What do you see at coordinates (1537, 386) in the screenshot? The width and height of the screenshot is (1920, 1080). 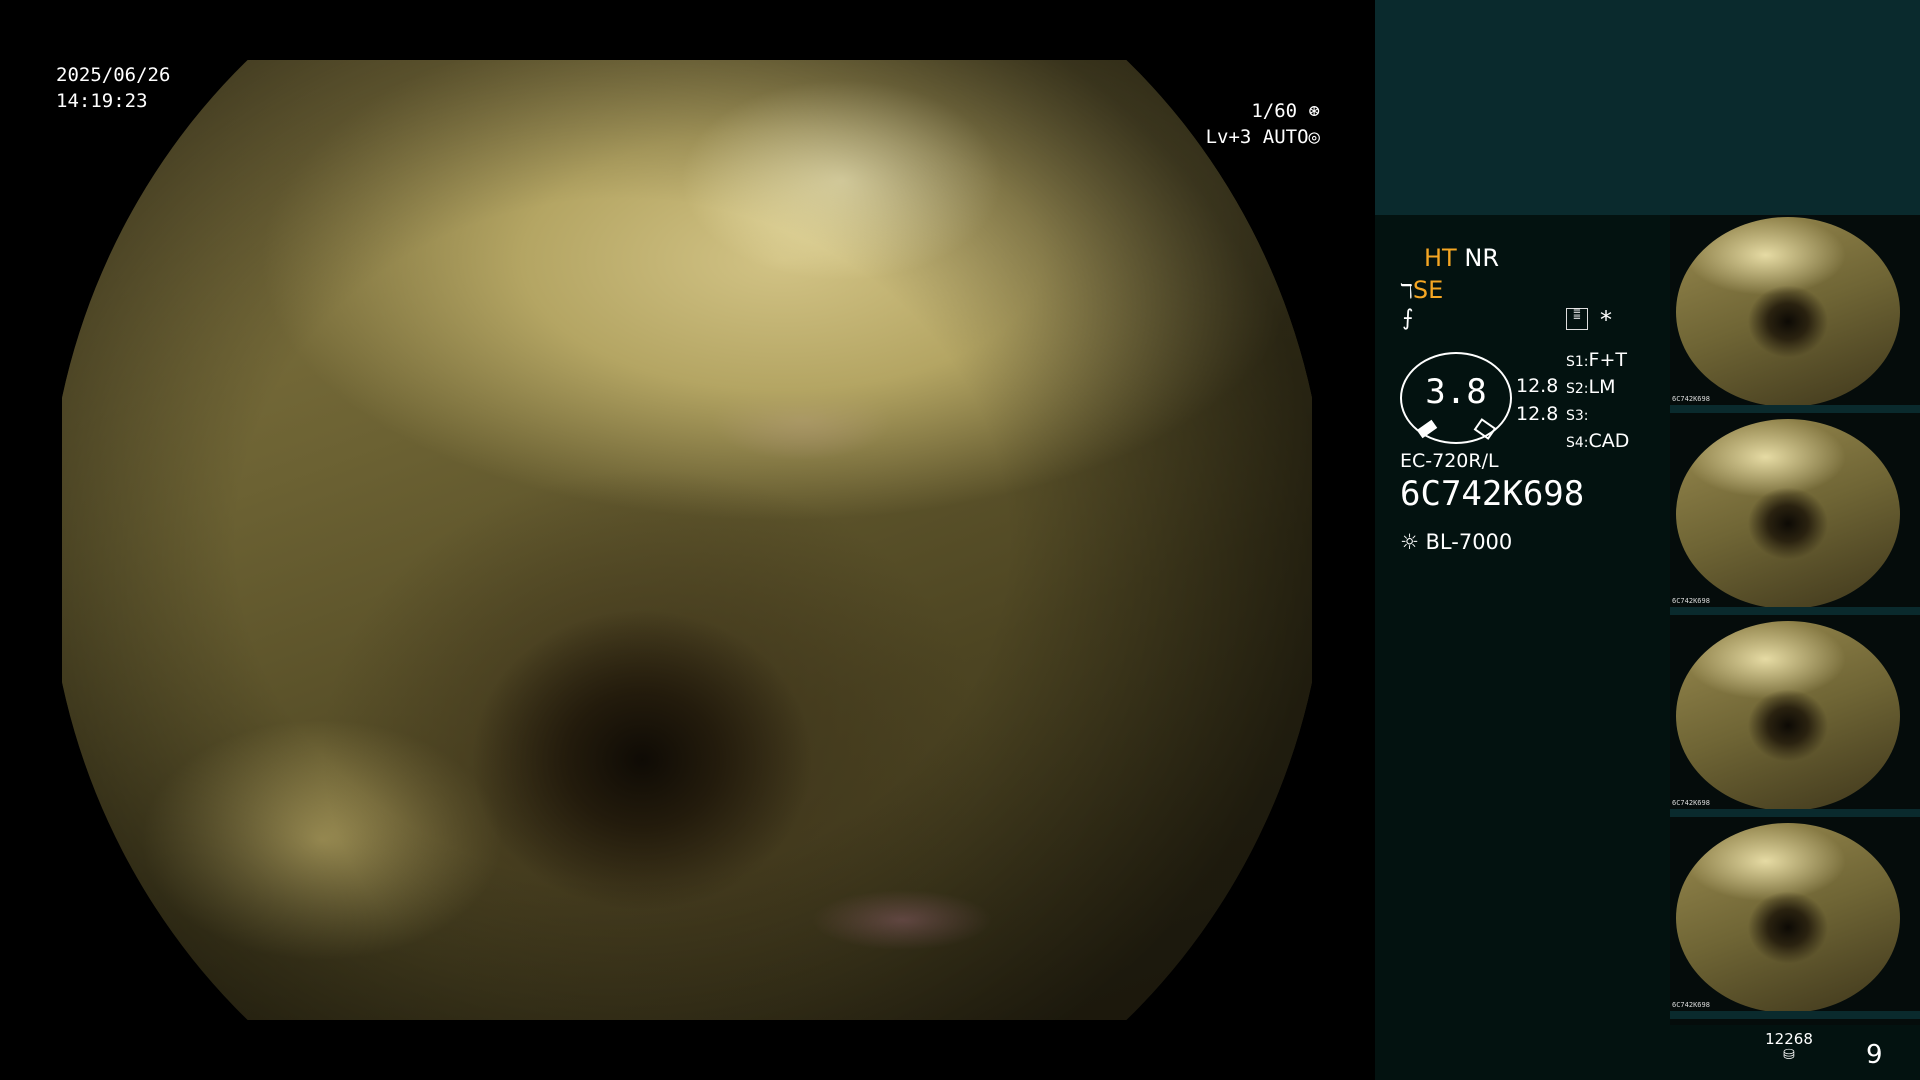 I see `value-top: 12.8` at bounding box center [1537, 386].